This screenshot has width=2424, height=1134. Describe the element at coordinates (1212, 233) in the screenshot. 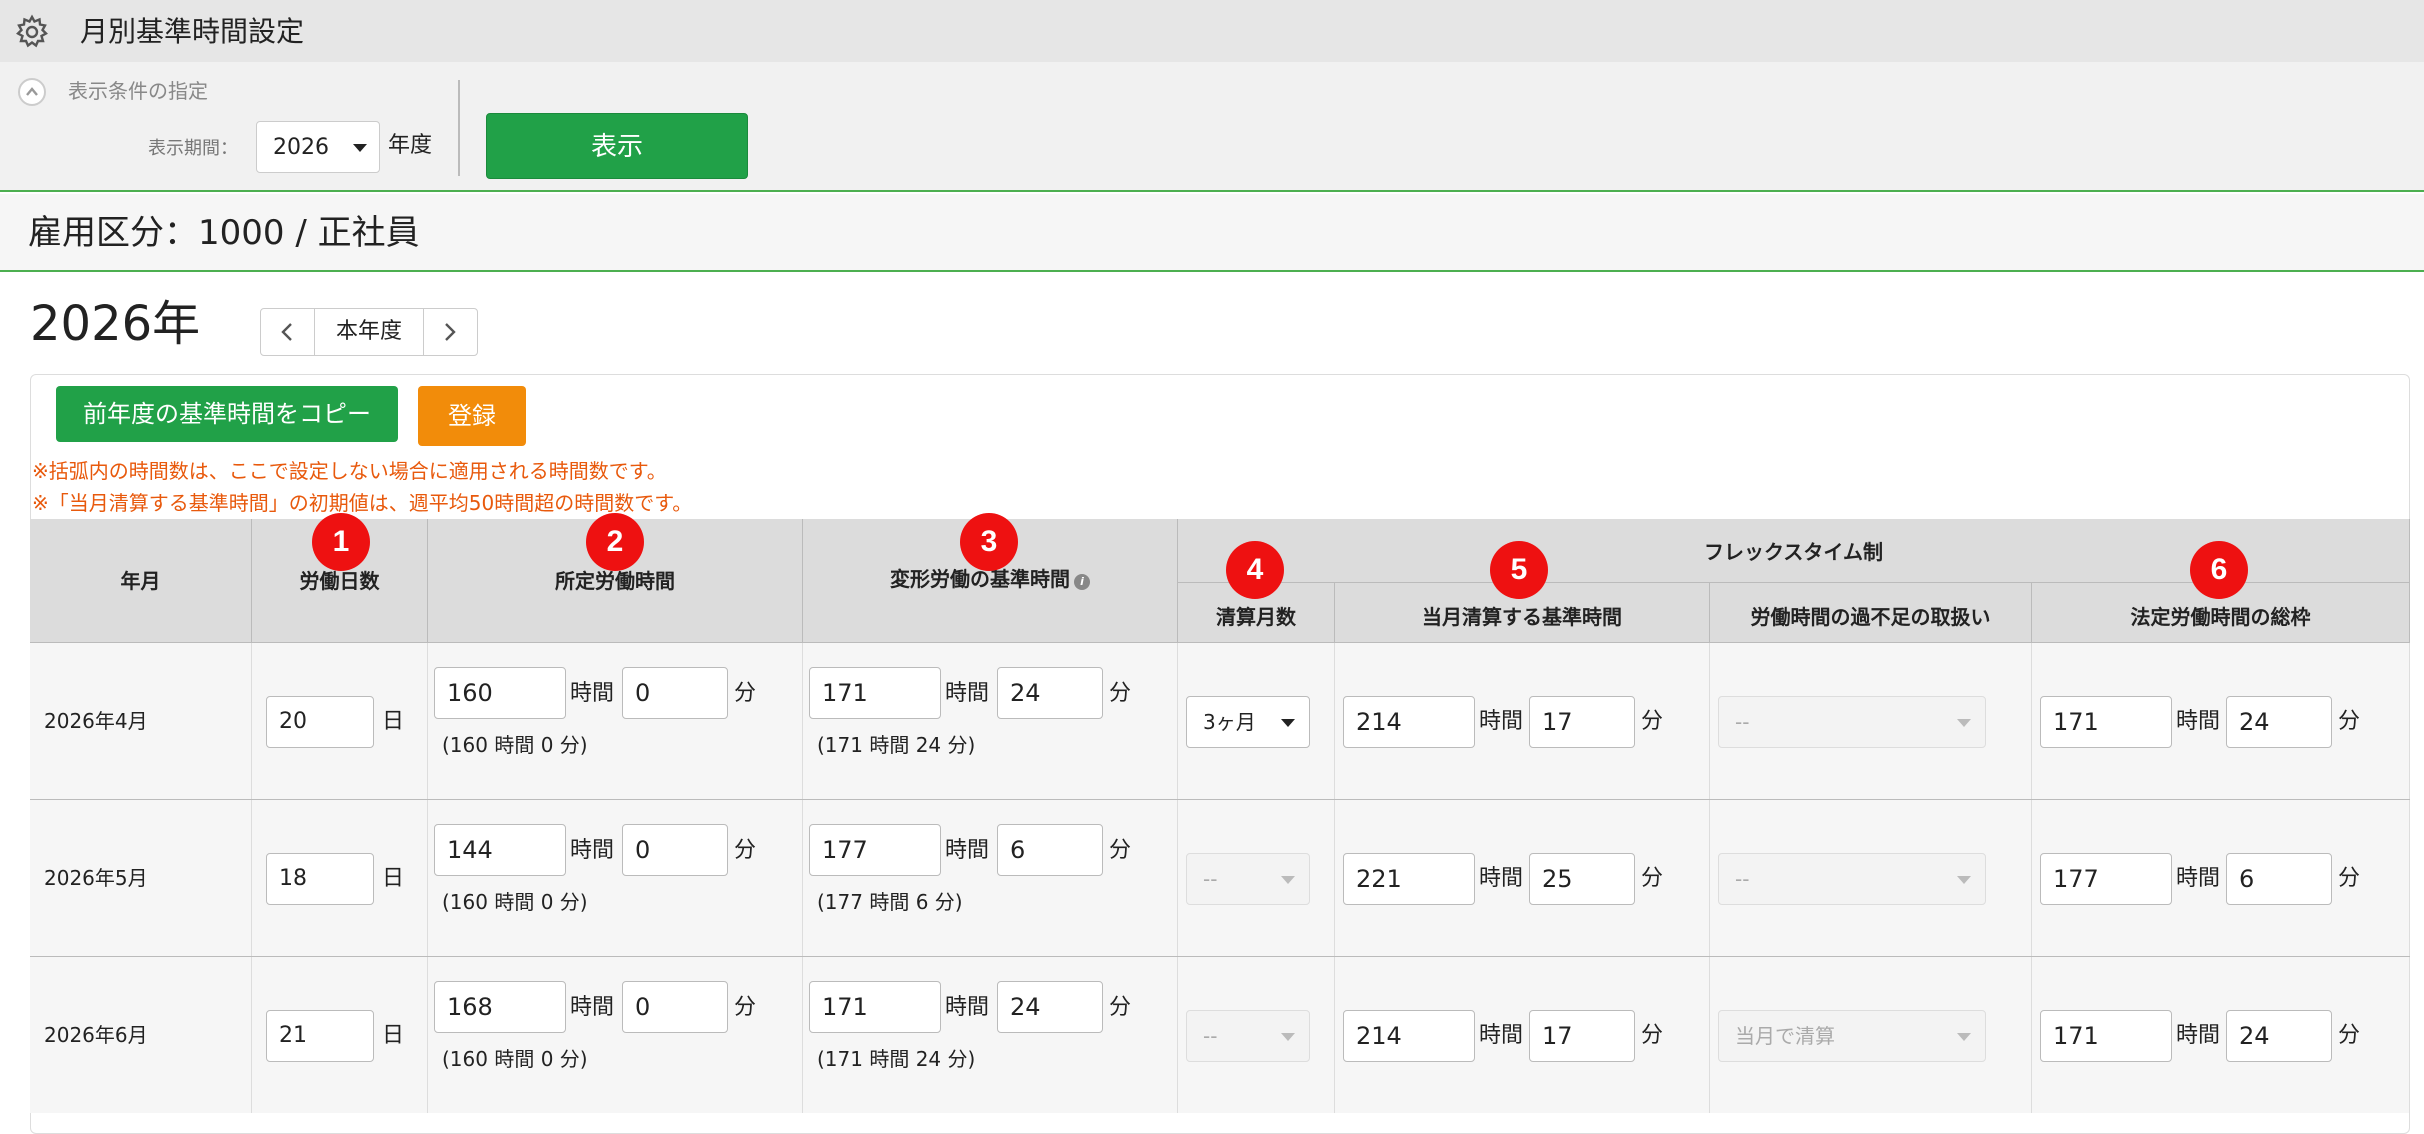

I see `employment-category-bar: 雇用区分：1000 / 正社員` at that location.